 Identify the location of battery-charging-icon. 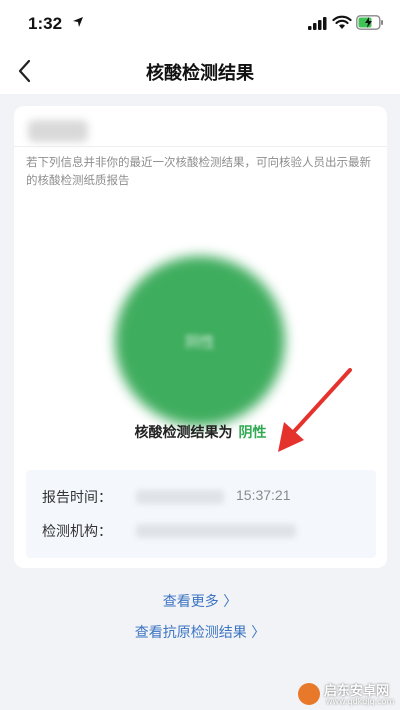
(369, 22).